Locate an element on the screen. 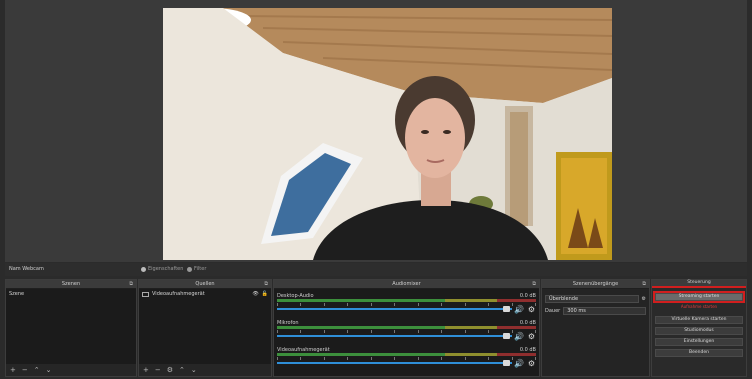 This screenshot has height=379, width=752. lock-icon: 🔓 is located at coordinates (265, 294).